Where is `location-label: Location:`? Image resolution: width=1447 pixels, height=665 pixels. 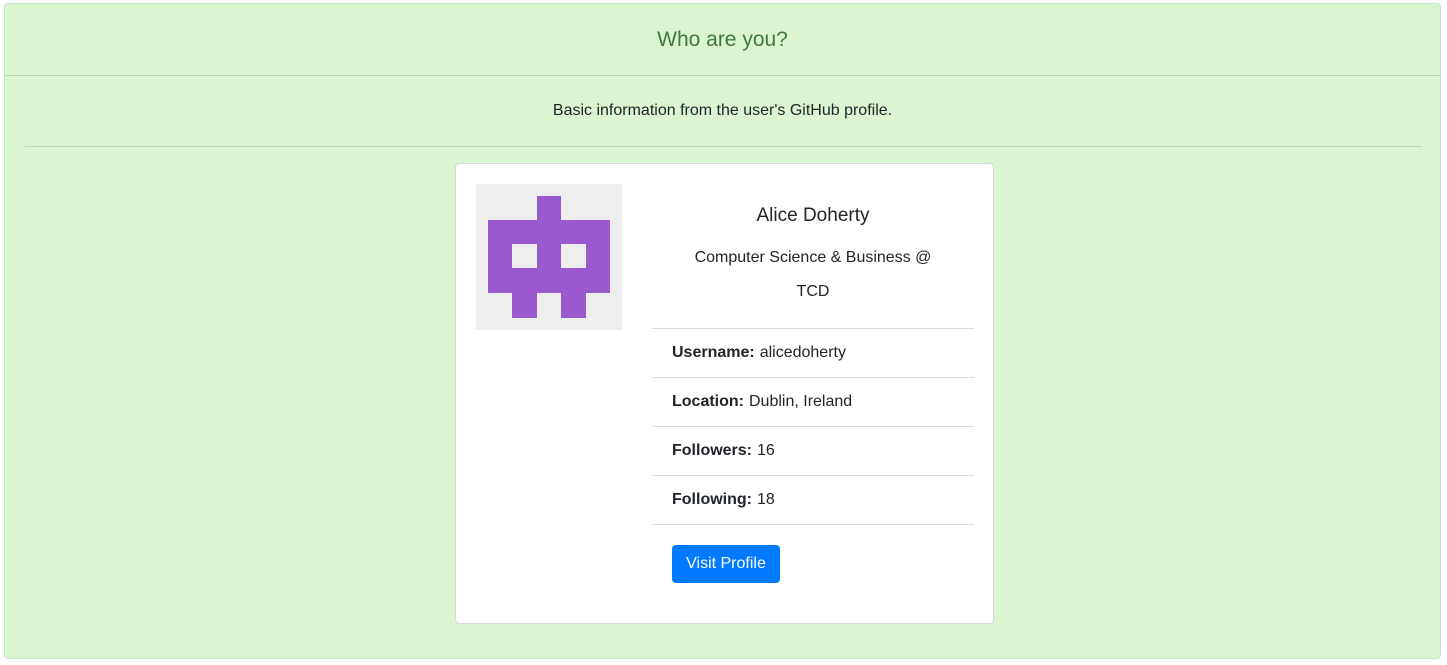 location-label: Location: is located at coordinates (708, 401).